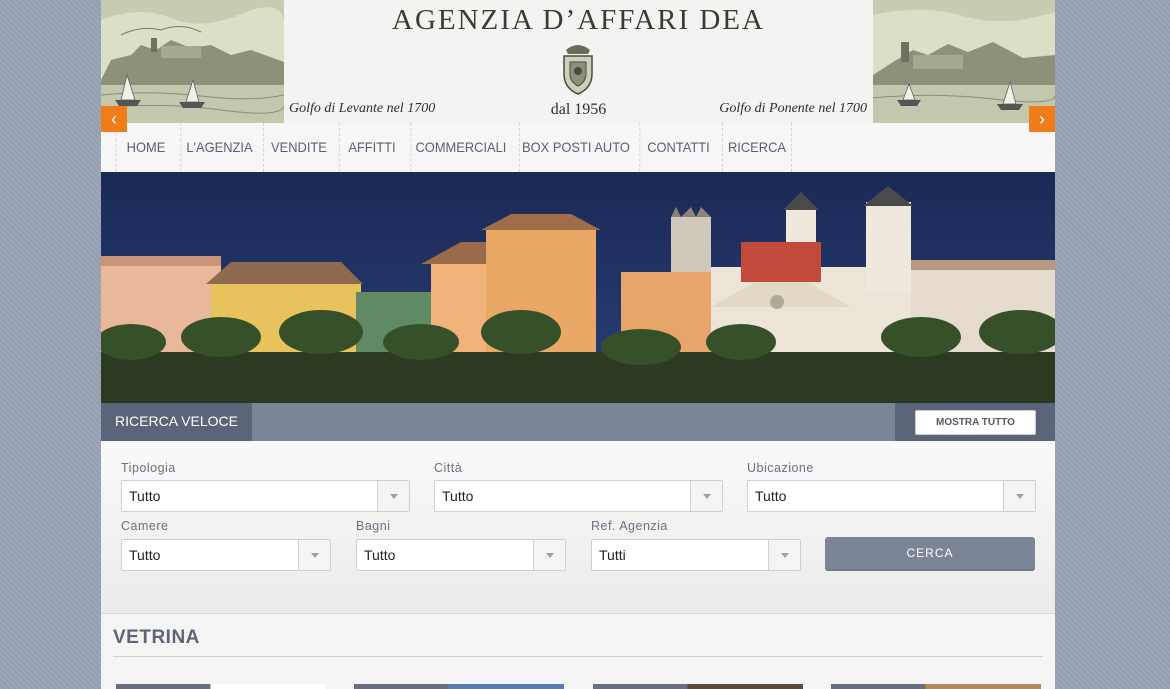 The height and width of the screenshot is (689, 1170). Describe the element at coordinates (176, 422) in the screenshot. I see `quick-search-tab: RICERCA VELOCE` at that location.